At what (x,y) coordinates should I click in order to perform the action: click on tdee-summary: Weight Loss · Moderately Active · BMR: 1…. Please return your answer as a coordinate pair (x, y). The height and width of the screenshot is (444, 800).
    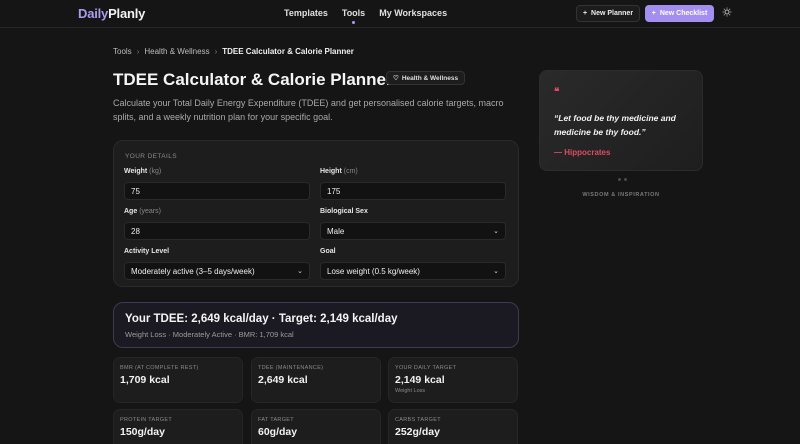
    Looking at the image, I should click on (209, 334).